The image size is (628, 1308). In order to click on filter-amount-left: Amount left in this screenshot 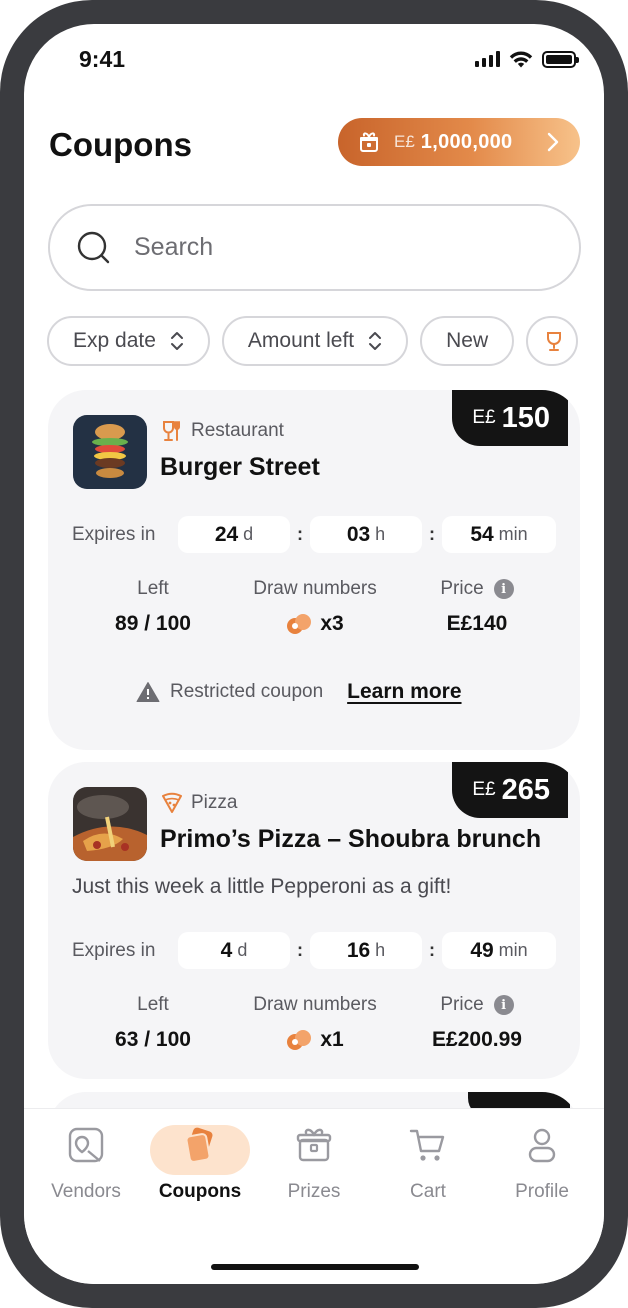, I will do `click(315, 341)`.